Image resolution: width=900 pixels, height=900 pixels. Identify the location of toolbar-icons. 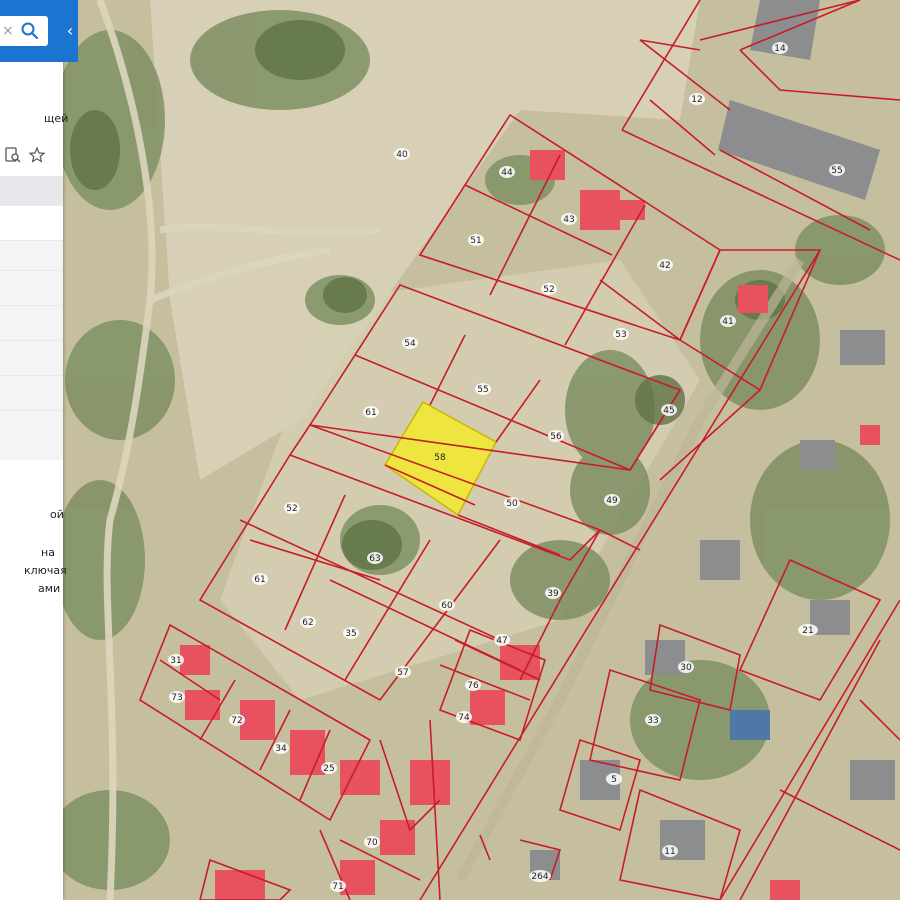
(31, 156).